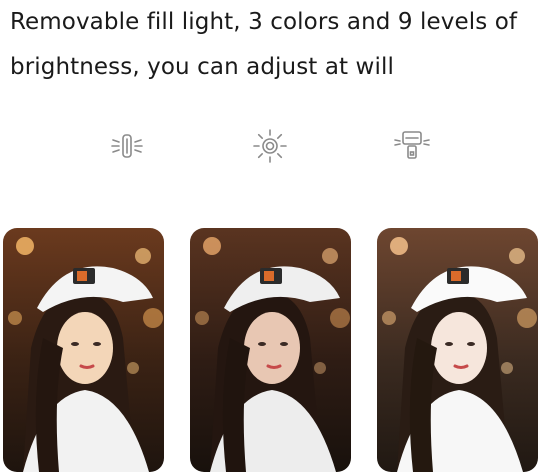 The width and height of the screenshot is (540, 476). What do you see at coordinates (202, 67) in the screenshot?
I see `headline-line-2: brightness, you can adjust at will` at bounding box center [202, 67].